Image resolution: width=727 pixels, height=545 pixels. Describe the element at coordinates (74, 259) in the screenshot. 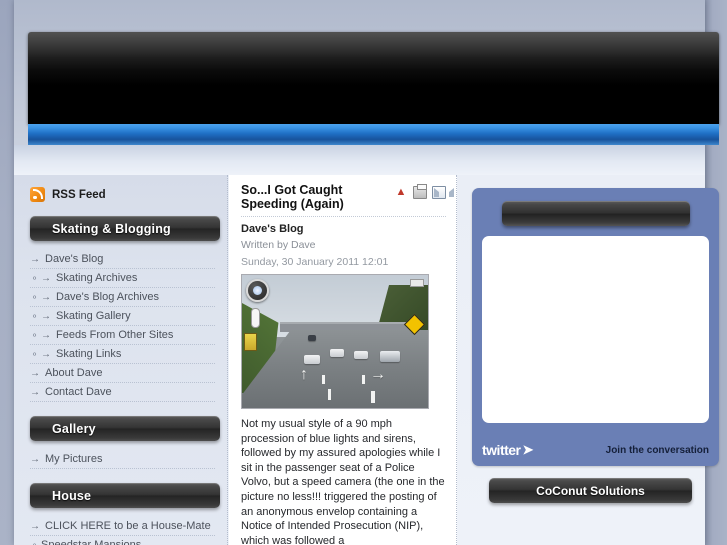

I see `sidebar-item-label: Dave's Blog` at that location.